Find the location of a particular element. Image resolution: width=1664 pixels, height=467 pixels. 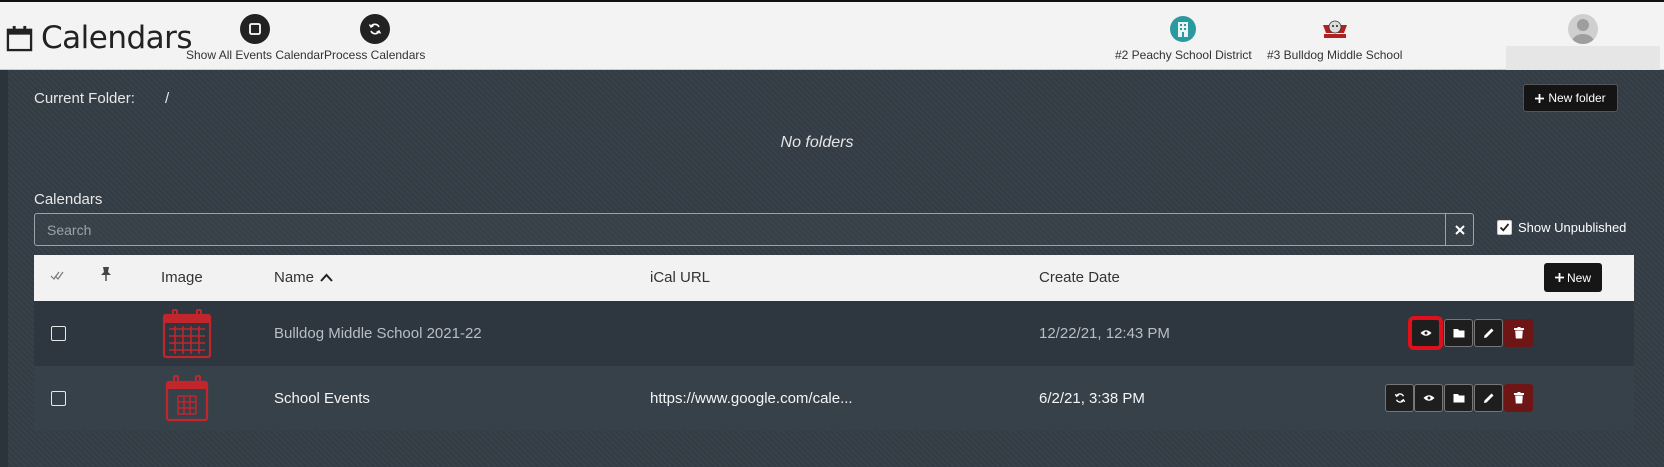

no-folders-message: No folders is located at coordinates (817, 142).